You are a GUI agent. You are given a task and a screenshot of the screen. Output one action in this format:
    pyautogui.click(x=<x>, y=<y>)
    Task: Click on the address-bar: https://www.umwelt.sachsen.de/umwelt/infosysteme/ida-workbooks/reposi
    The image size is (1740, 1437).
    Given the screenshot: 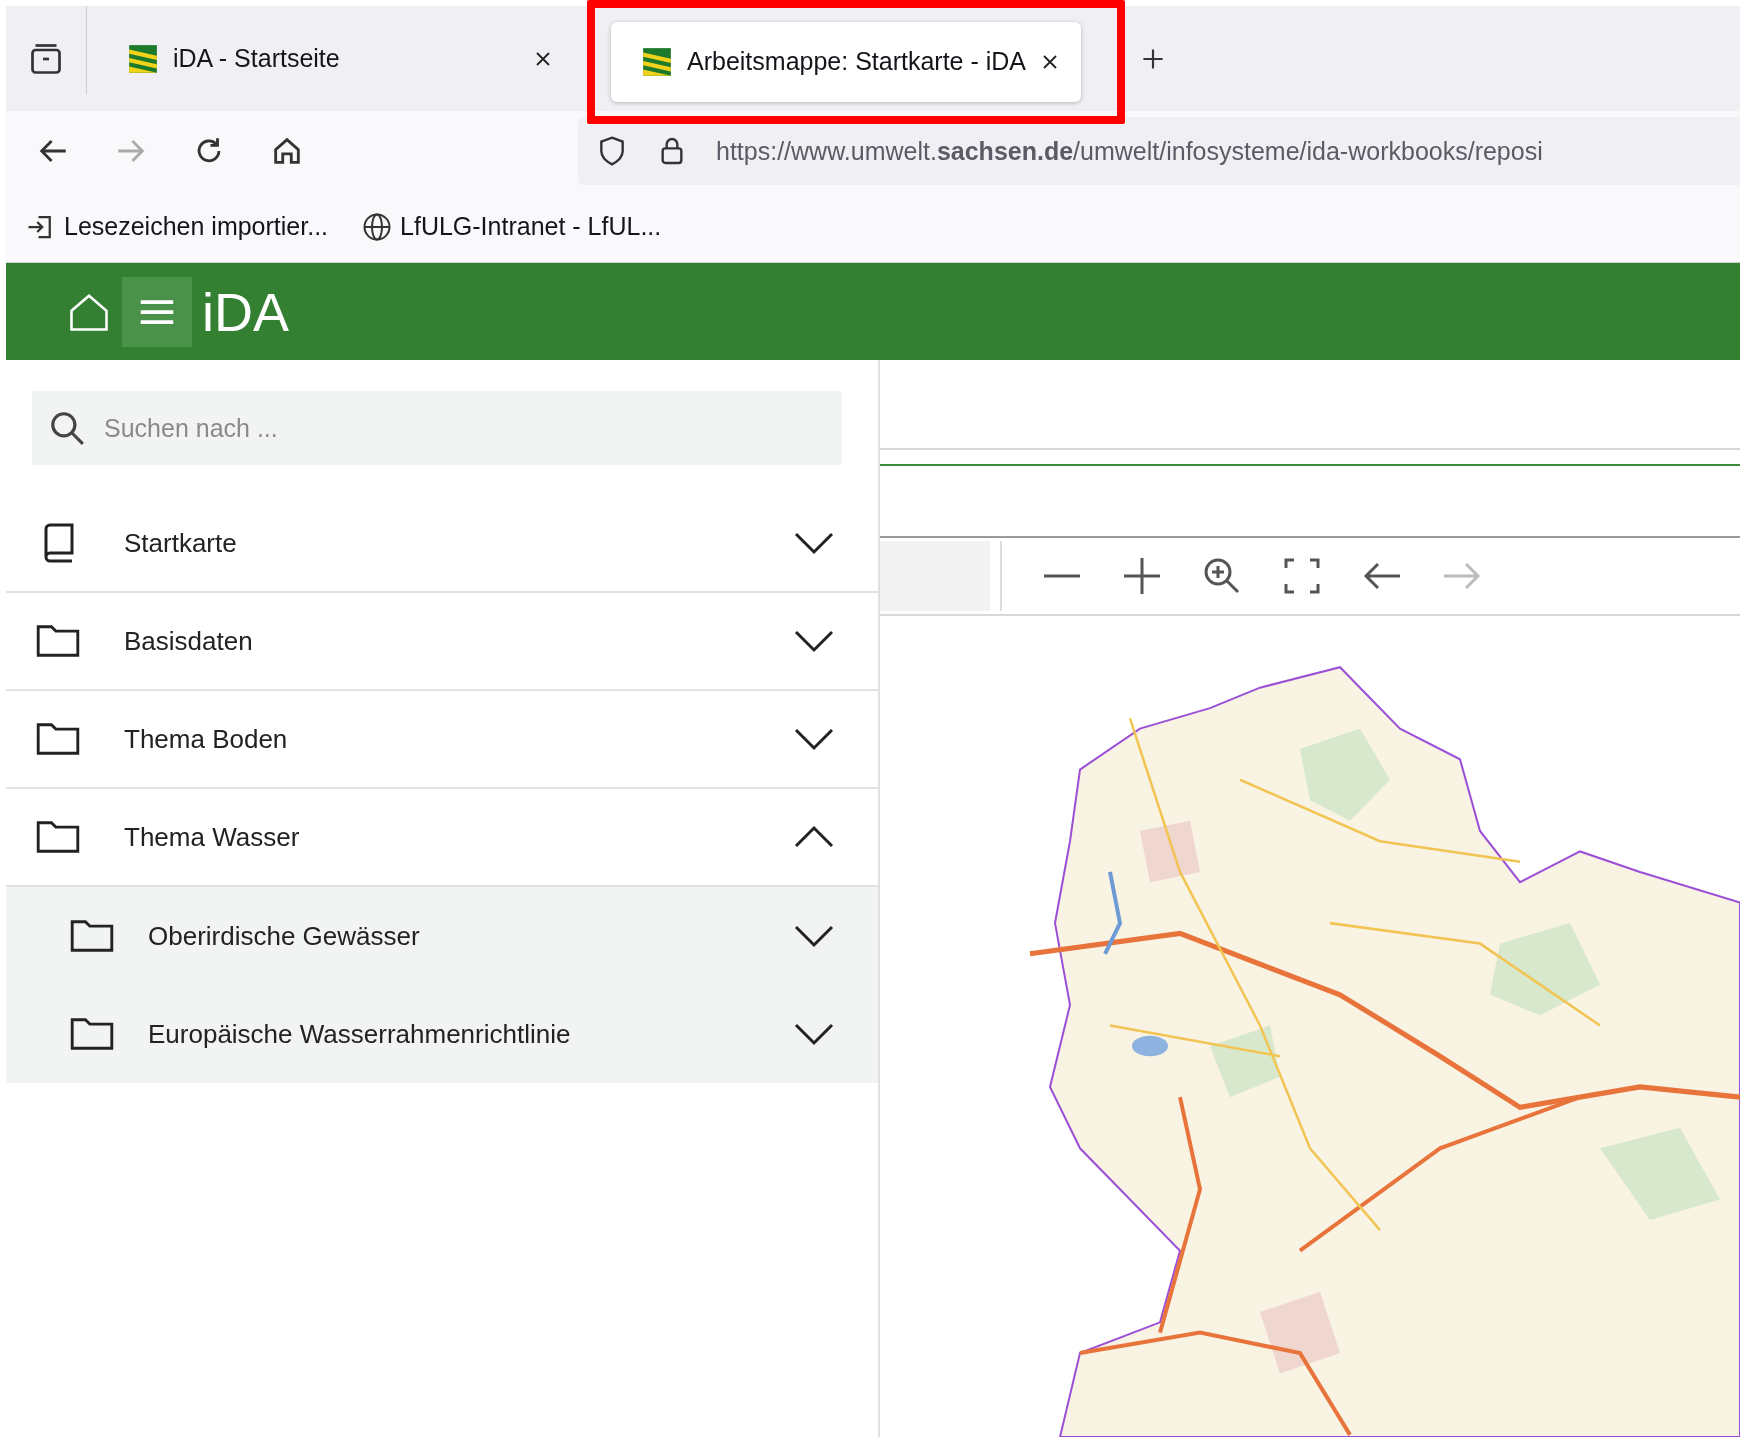 What is the action you would take?
    pyautogui.click(x=1159, y=151)
    